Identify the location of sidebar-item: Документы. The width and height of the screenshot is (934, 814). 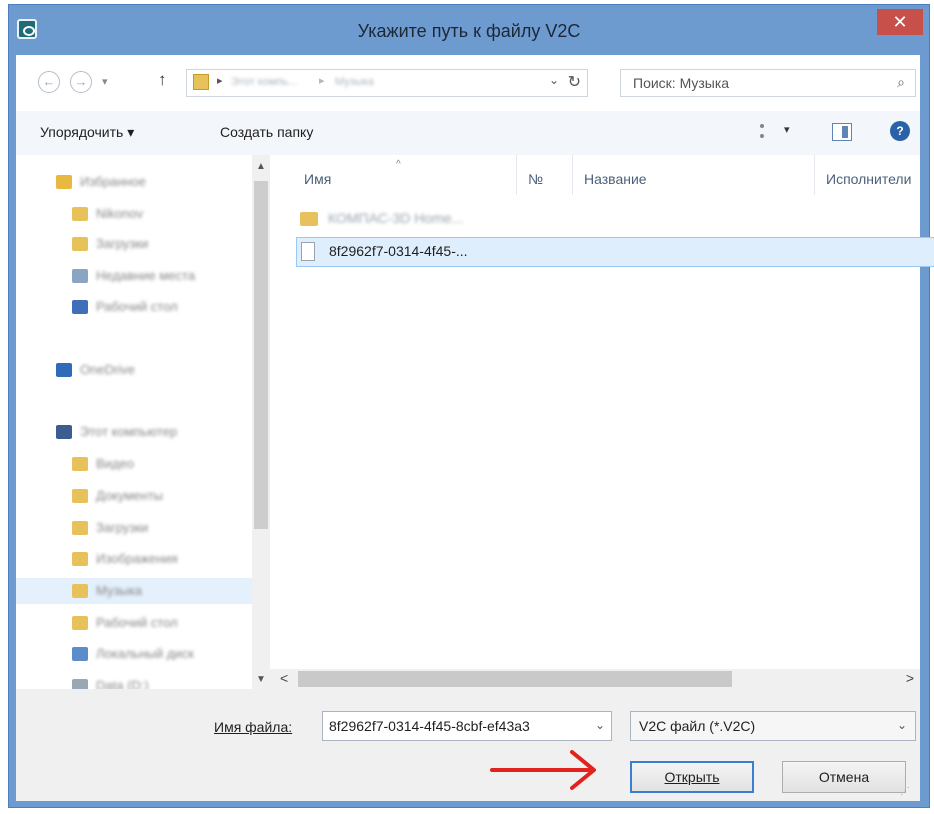
(134, 496).